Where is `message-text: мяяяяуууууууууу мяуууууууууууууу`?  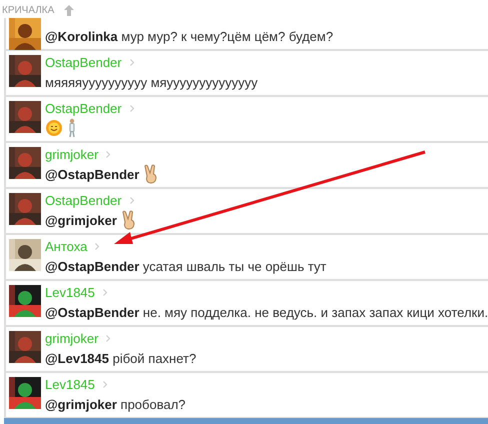
message-text: мяяяяуууууууууу мяуууууууууууууу is located at coordinates (151, 82).